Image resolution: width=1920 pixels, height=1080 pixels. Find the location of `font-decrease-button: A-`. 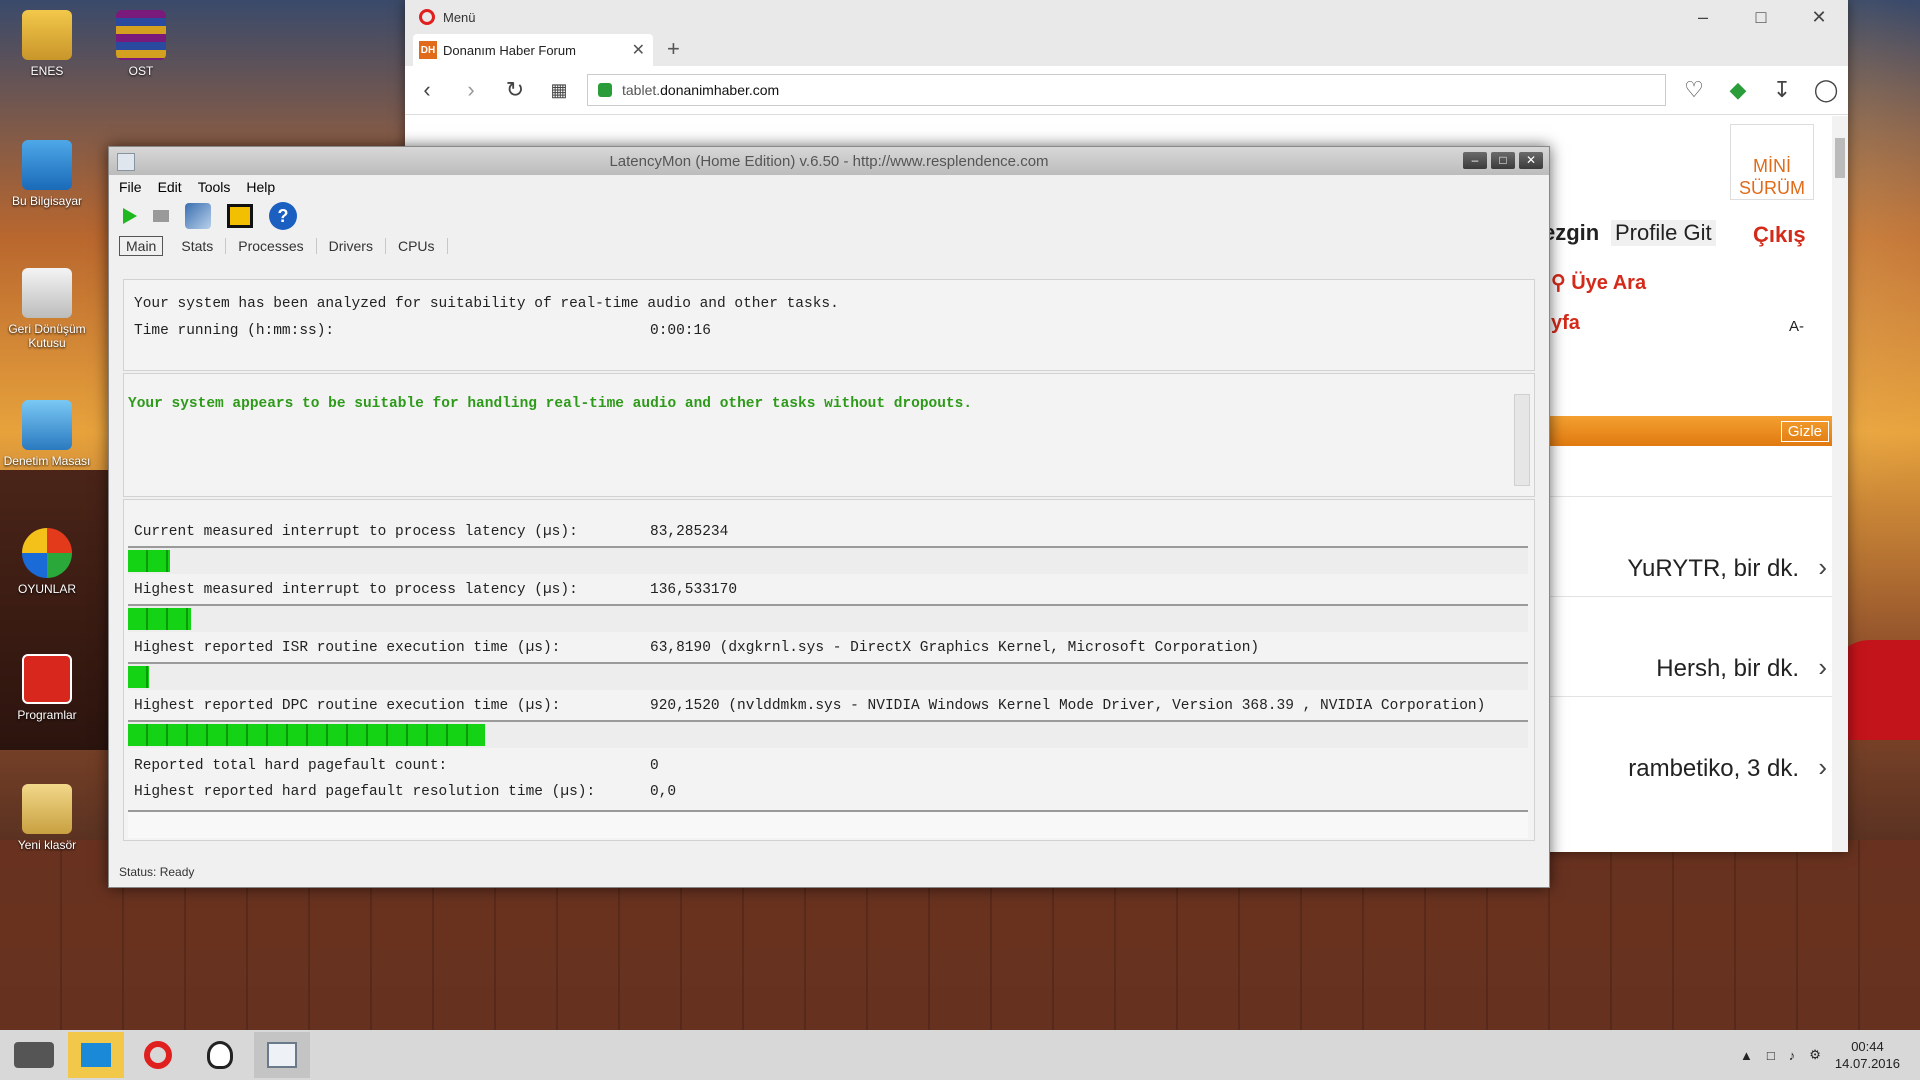

font-decrease-button: A- is located at coordinates (1796, 326).